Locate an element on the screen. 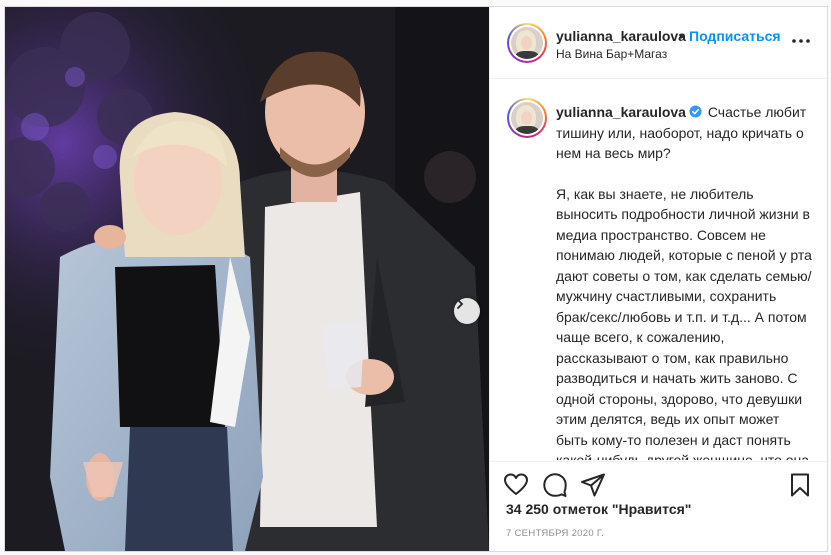 This screenshot has width=831, height=555. carousel-next-button is located at coordinates (467, 311).